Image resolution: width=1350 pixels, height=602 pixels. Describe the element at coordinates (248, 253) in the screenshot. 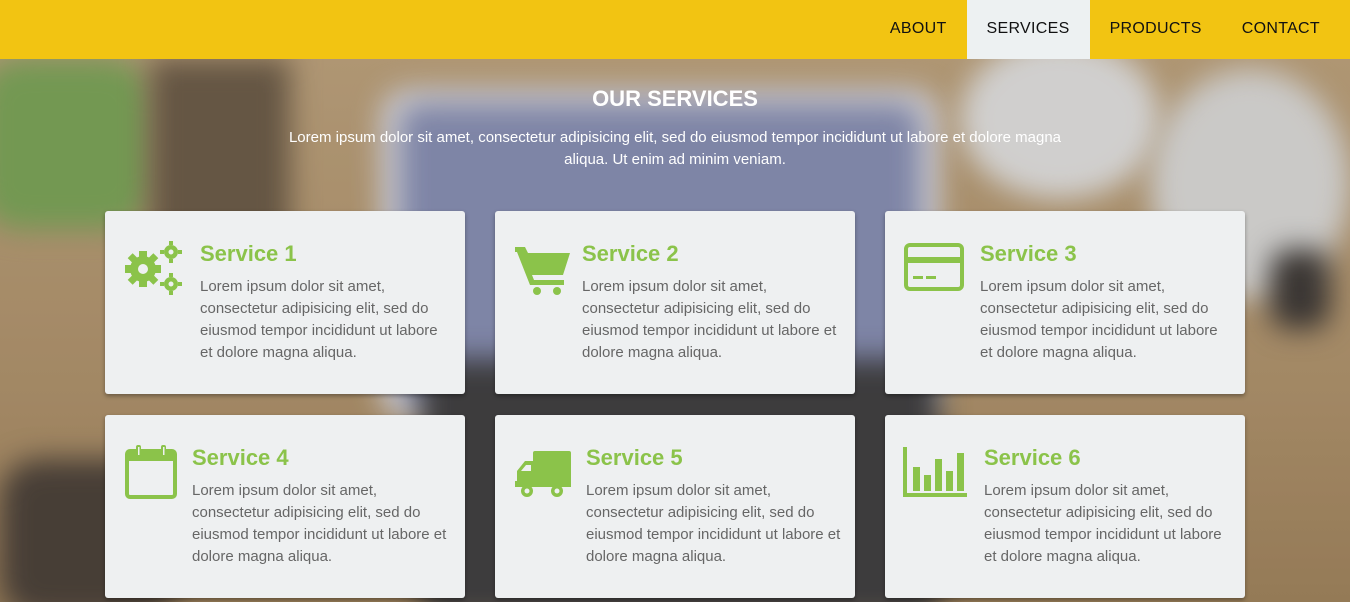

I see `service-title: Service 1` at that location.